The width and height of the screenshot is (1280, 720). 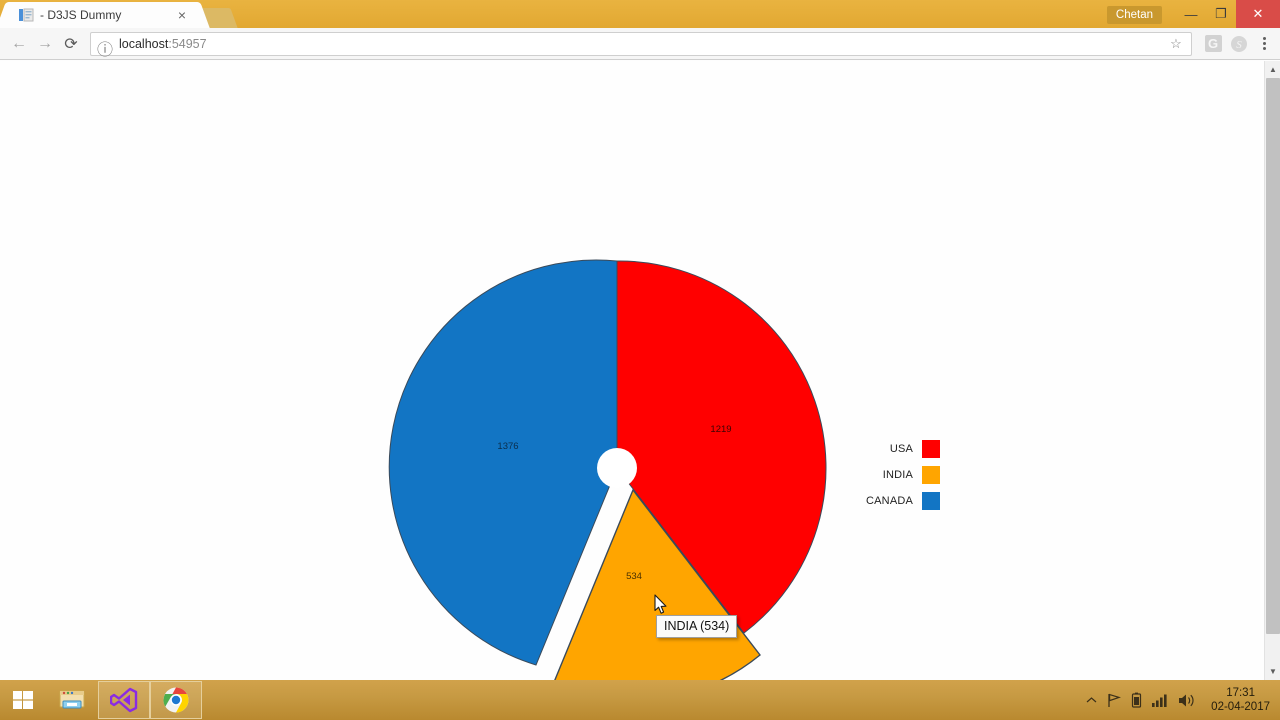 What do you see at coordinates (1272, 69) in the screenshot?
I see `scroll-up-arrow-icon: ▲` at bounding box center [1272, 69].